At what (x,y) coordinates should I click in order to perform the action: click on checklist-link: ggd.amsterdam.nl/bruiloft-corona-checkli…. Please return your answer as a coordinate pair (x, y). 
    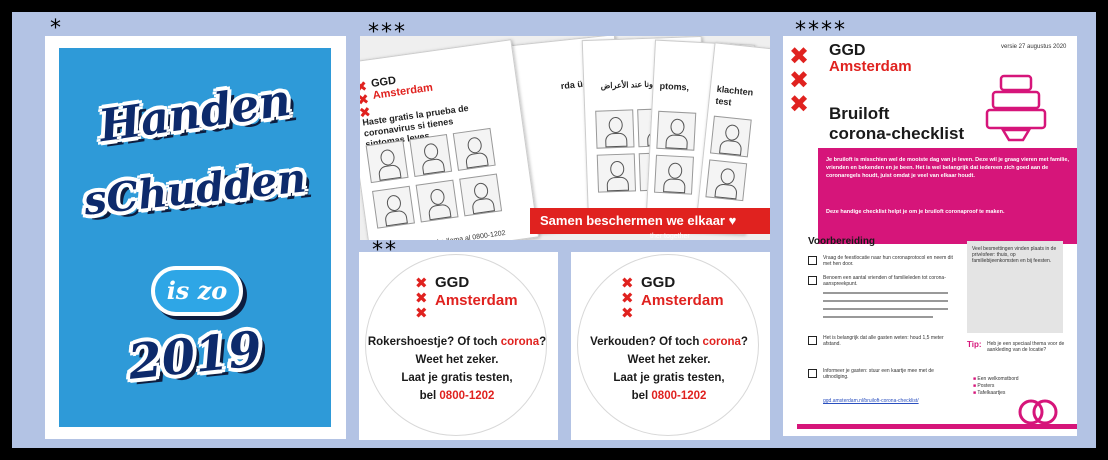
    Looking at the image, I should click on (888, 401).